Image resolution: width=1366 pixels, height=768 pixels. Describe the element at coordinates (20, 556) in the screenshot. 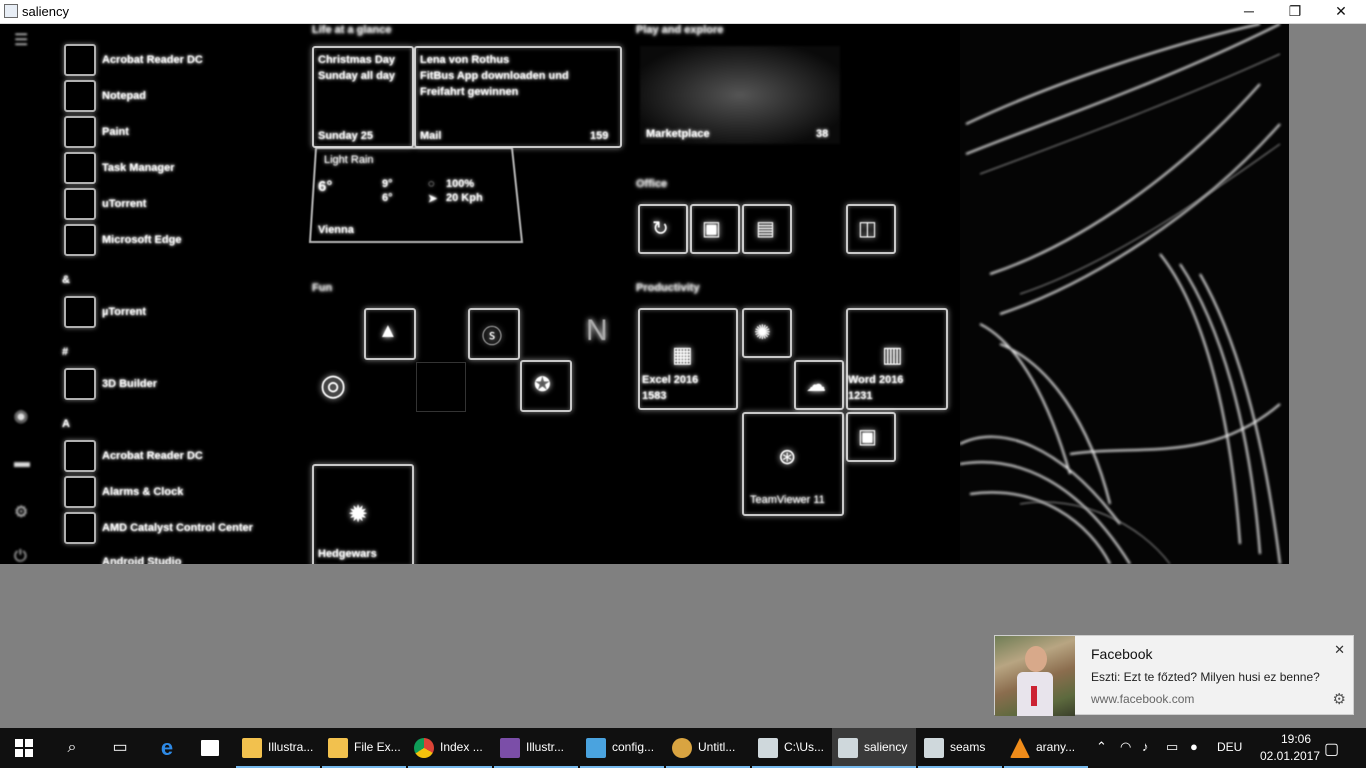

I see `power-icon: ⏻` at that location.